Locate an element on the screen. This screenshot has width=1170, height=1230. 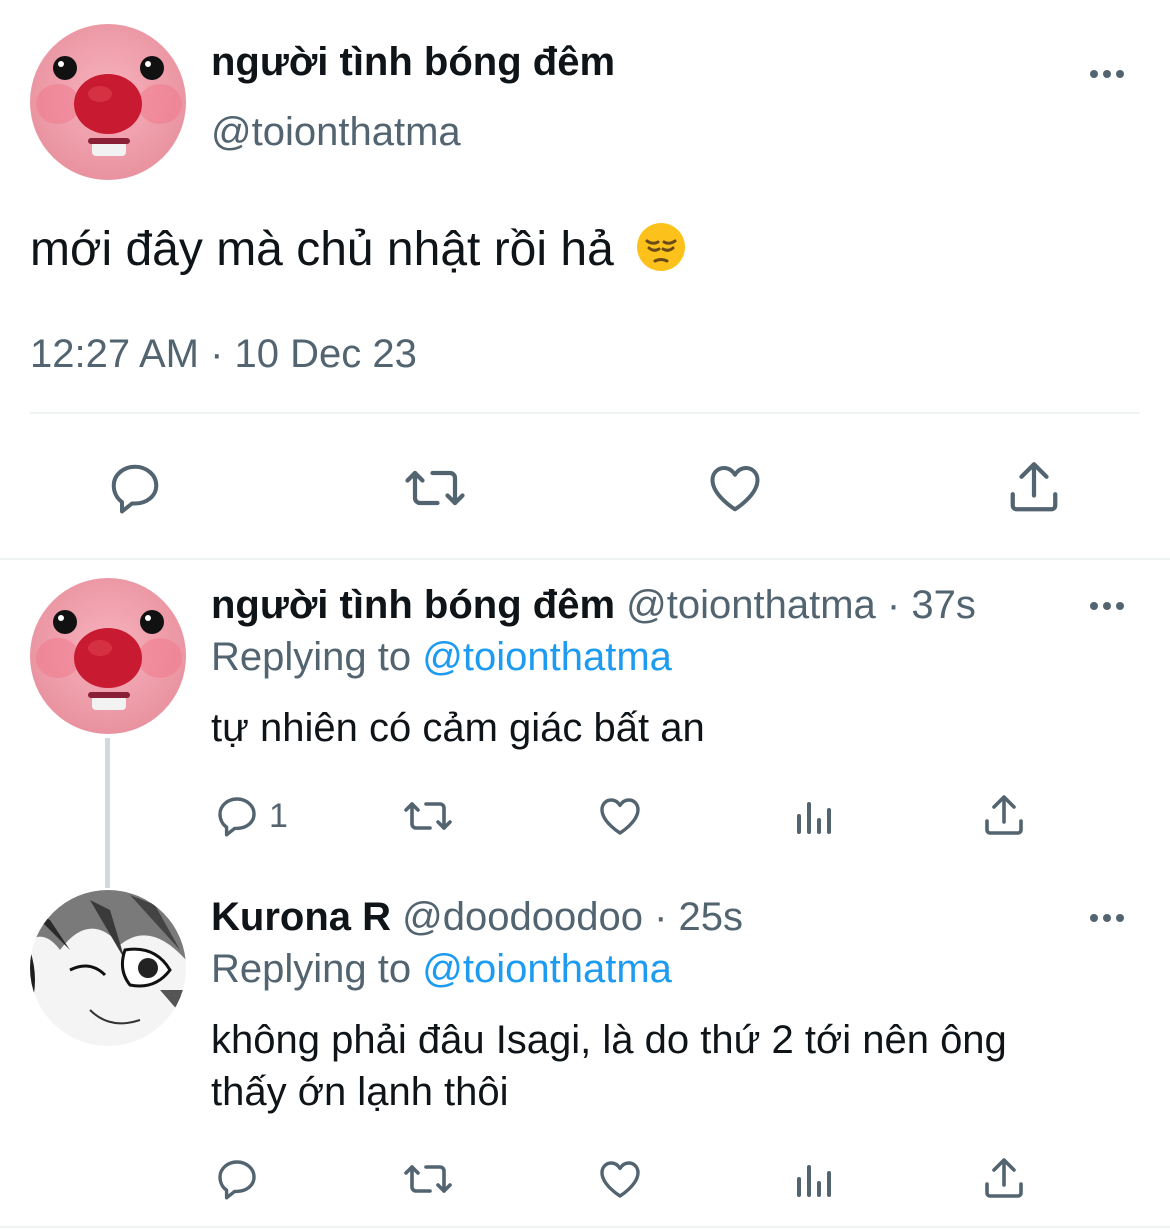
reply-text-line: thấy ớn lạnh thôi is located at coordinates (360, 1092).